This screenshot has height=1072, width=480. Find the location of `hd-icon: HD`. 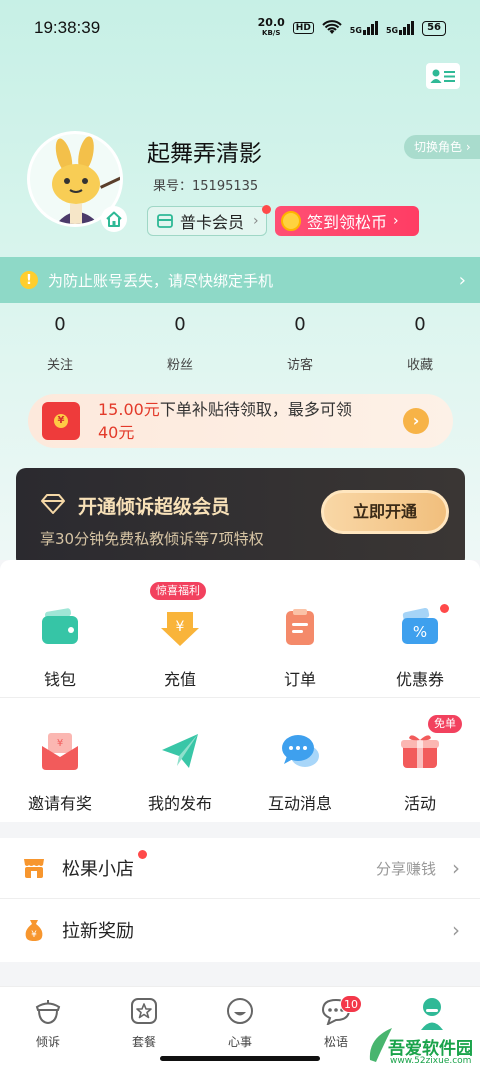

hd-icon: HD is located at coordinates (303, 28).